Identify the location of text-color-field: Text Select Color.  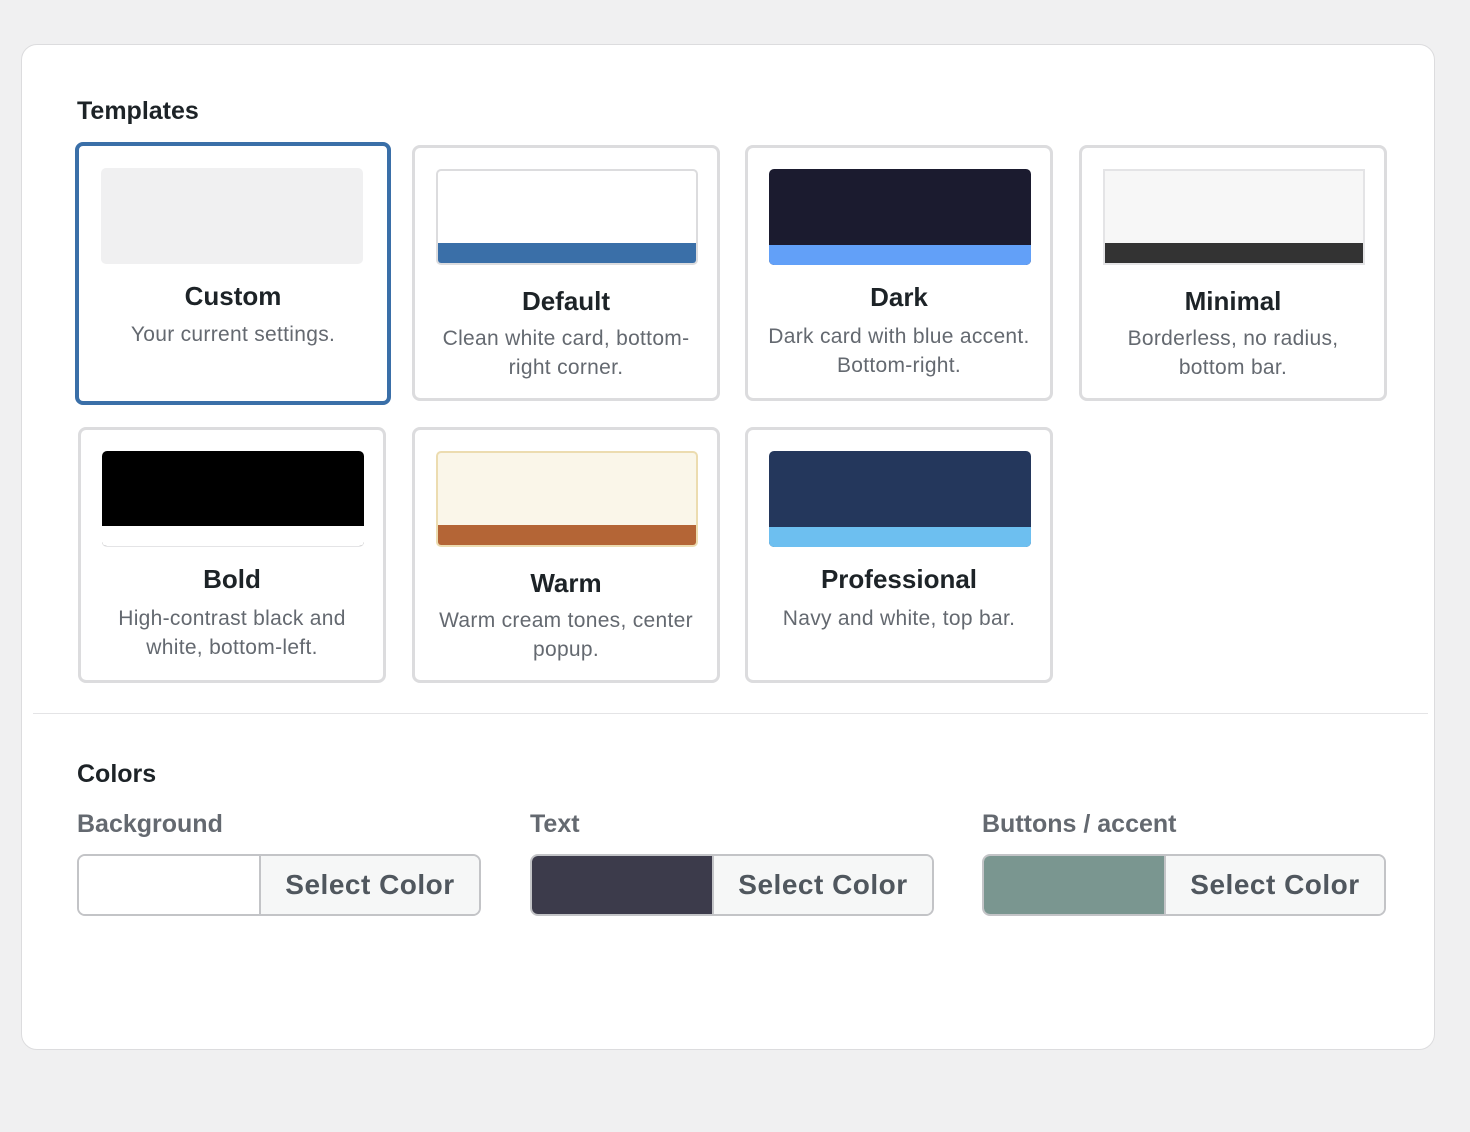
(732, 863).